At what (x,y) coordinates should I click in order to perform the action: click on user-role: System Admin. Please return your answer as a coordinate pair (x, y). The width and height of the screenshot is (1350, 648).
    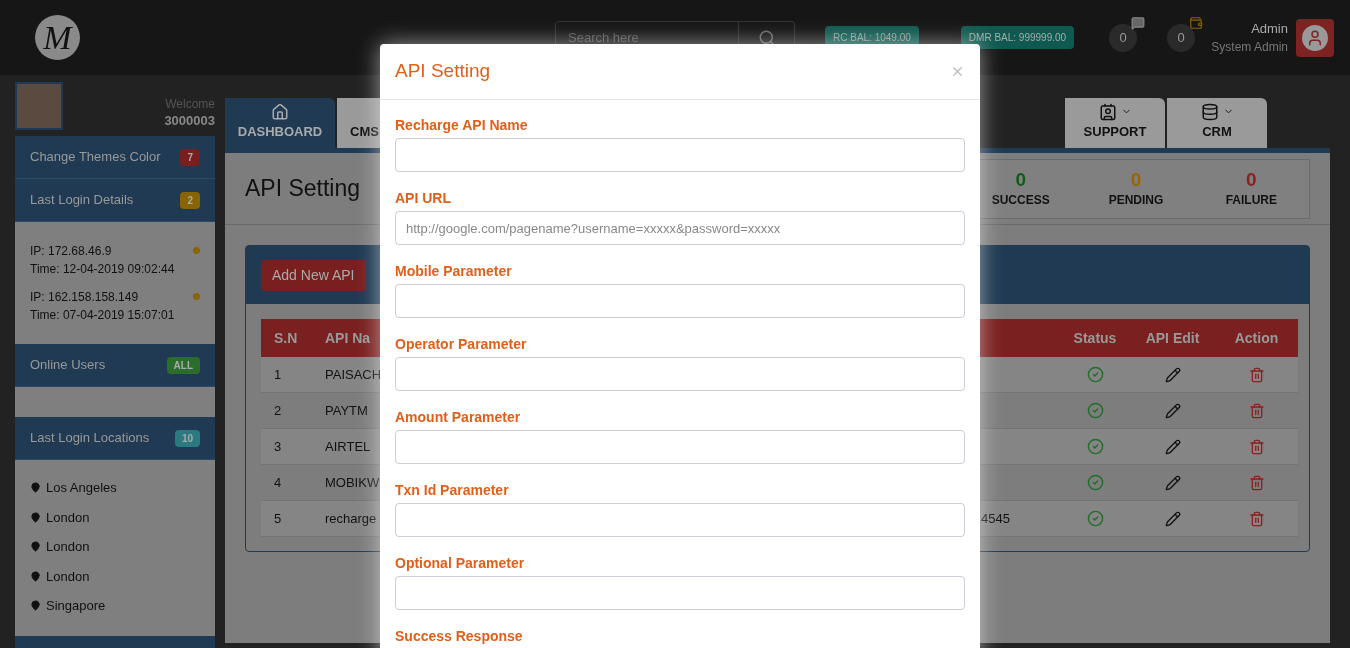
    Looking at the image, I should click on (1249, 48).